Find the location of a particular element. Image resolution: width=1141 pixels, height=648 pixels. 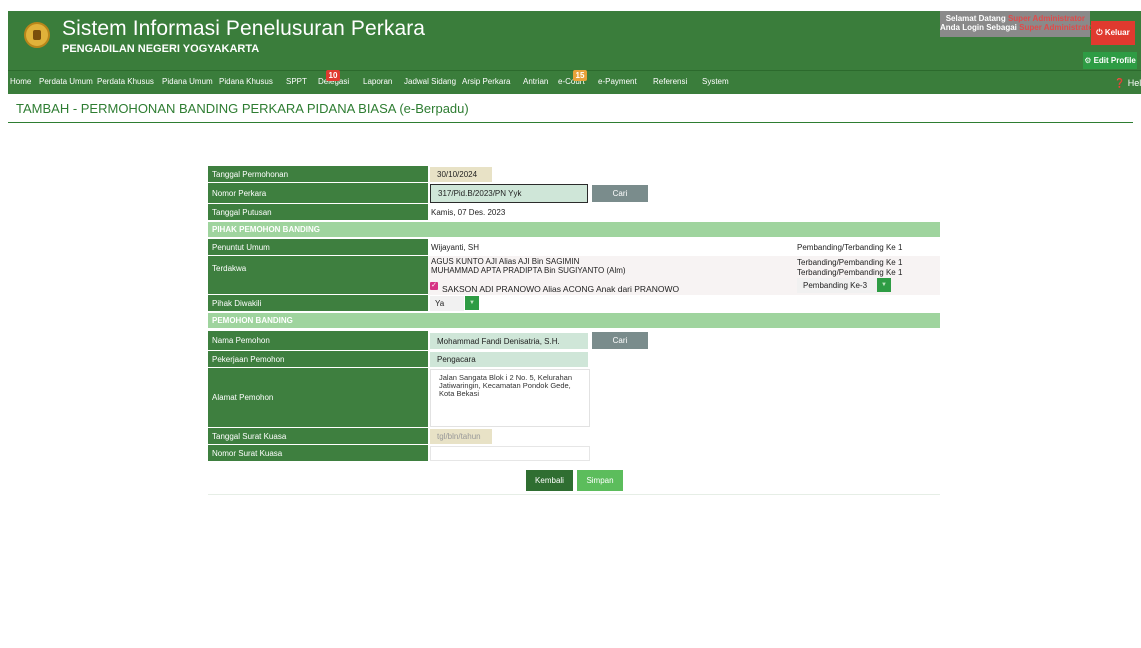

tanggal-permohonan-label: Tanggal Permohonan is located at coordinates (318, 174).